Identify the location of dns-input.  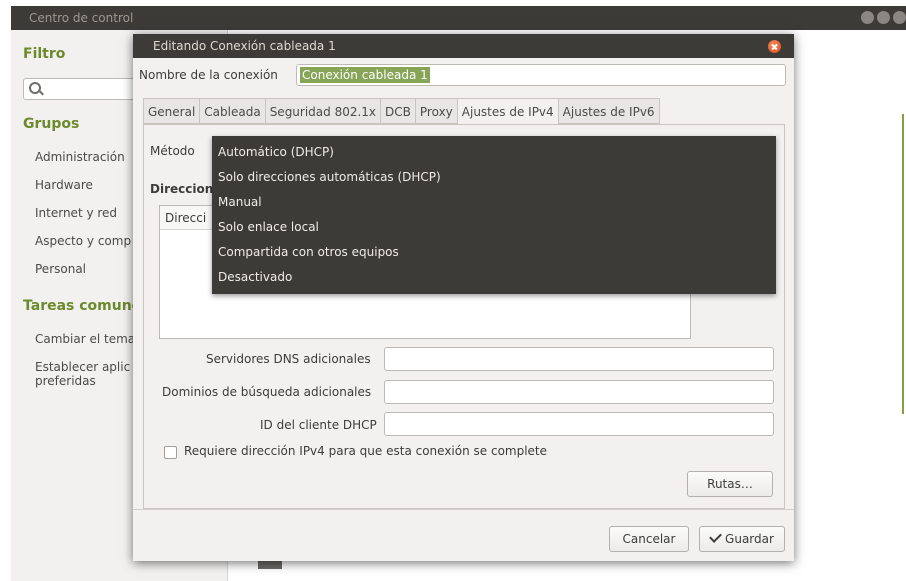
(579, 359).